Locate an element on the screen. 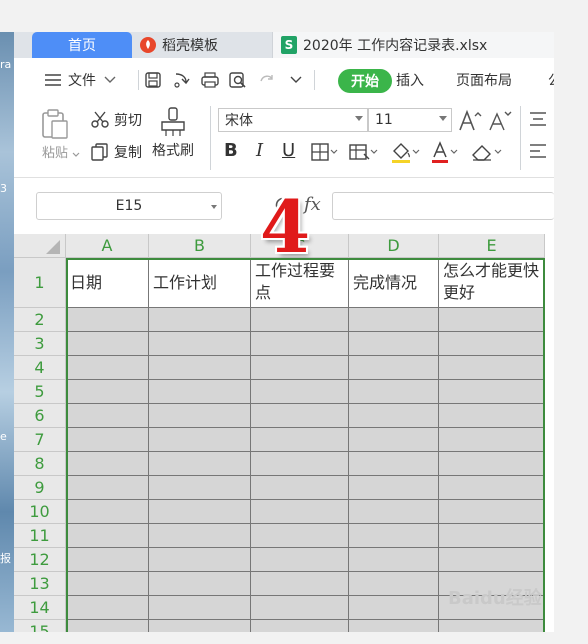  cell-style-button is located at coordinates (363, 152).